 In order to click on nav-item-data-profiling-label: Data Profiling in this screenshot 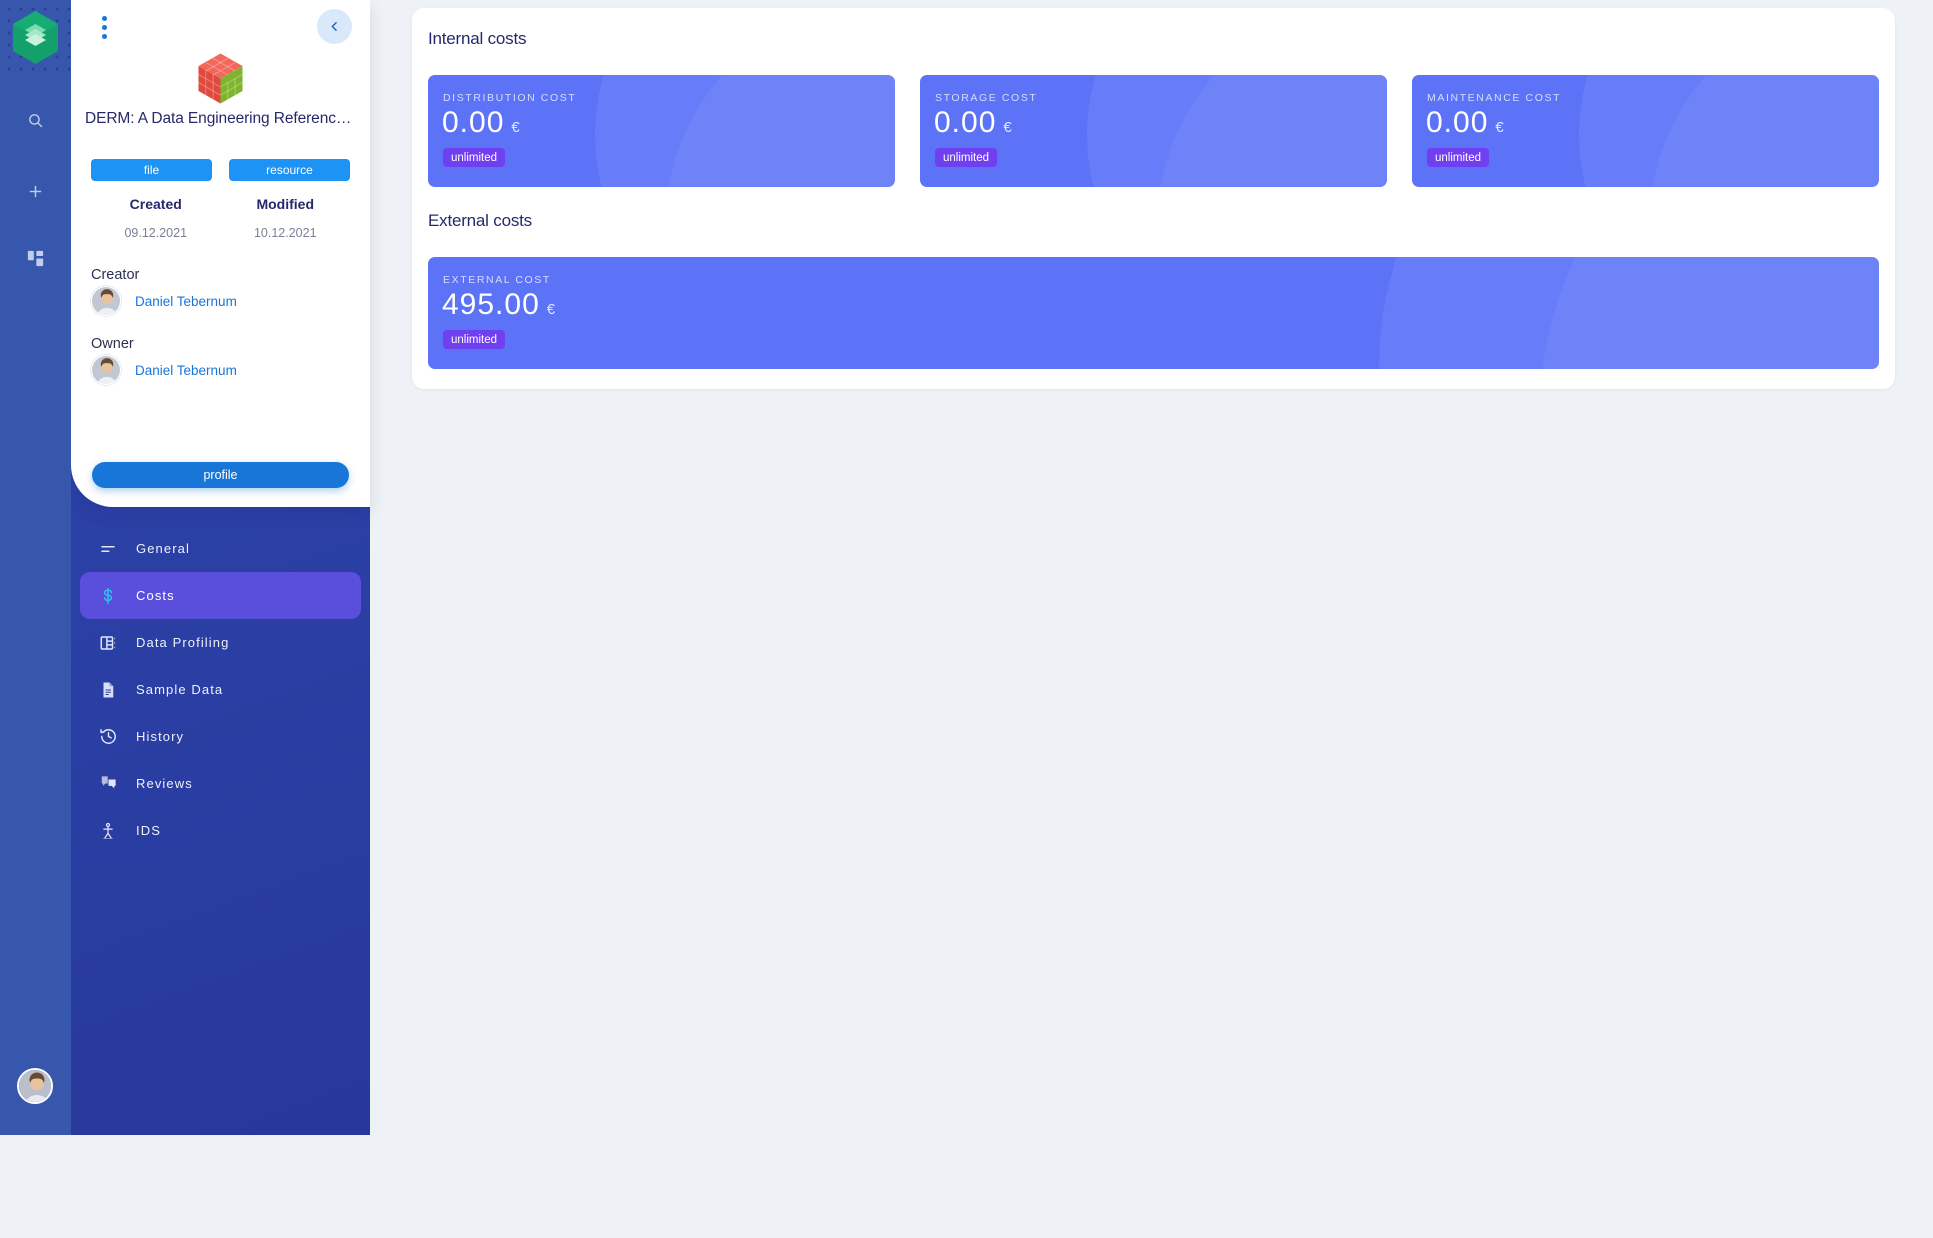, I will do `click(183, 642)`.